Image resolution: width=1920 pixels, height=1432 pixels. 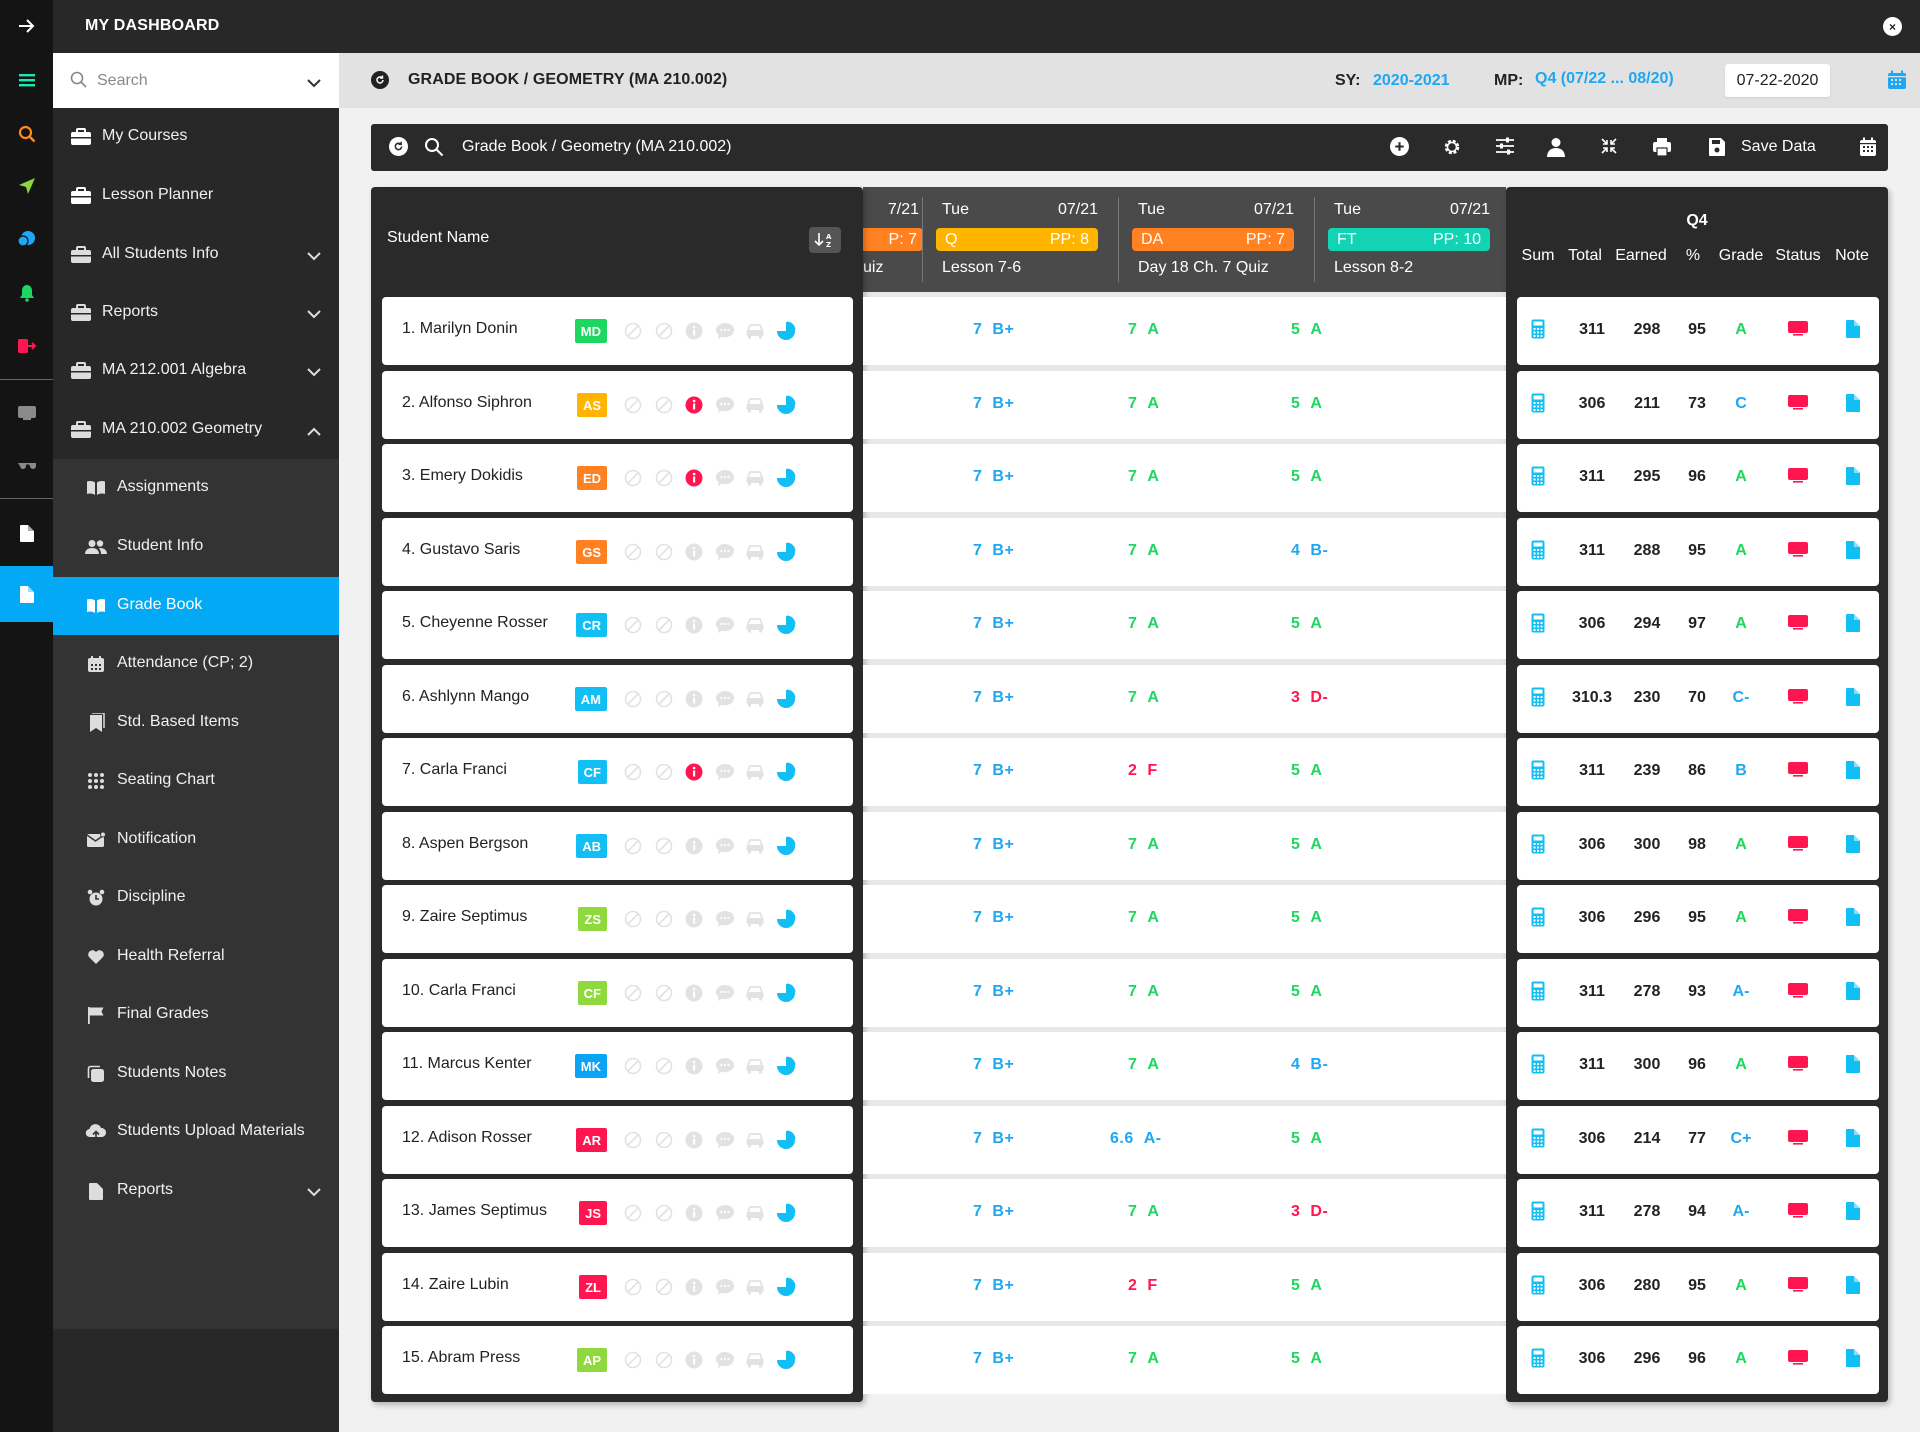 I want to click on print-icon, so click(x=1662, y=147).